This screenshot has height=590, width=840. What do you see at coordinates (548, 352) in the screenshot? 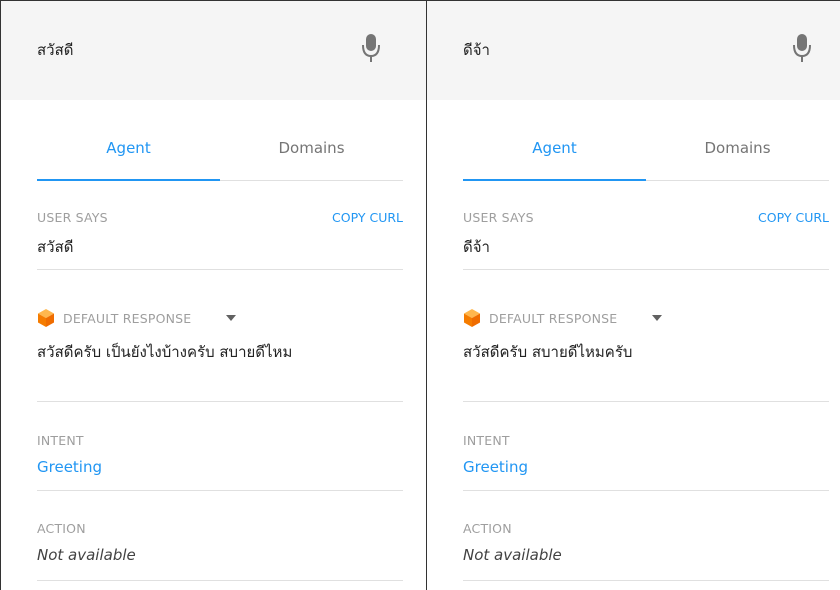
I see `default-response-text: สวัสดีครับ สบายดีไหมครับ` at bounding box center [548, 352].